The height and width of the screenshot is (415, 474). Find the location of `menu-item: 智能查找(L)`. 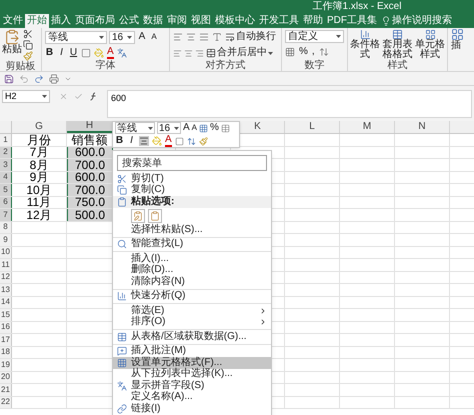

menu-item: 智能查找(L) is located at coordinates (192, 244).